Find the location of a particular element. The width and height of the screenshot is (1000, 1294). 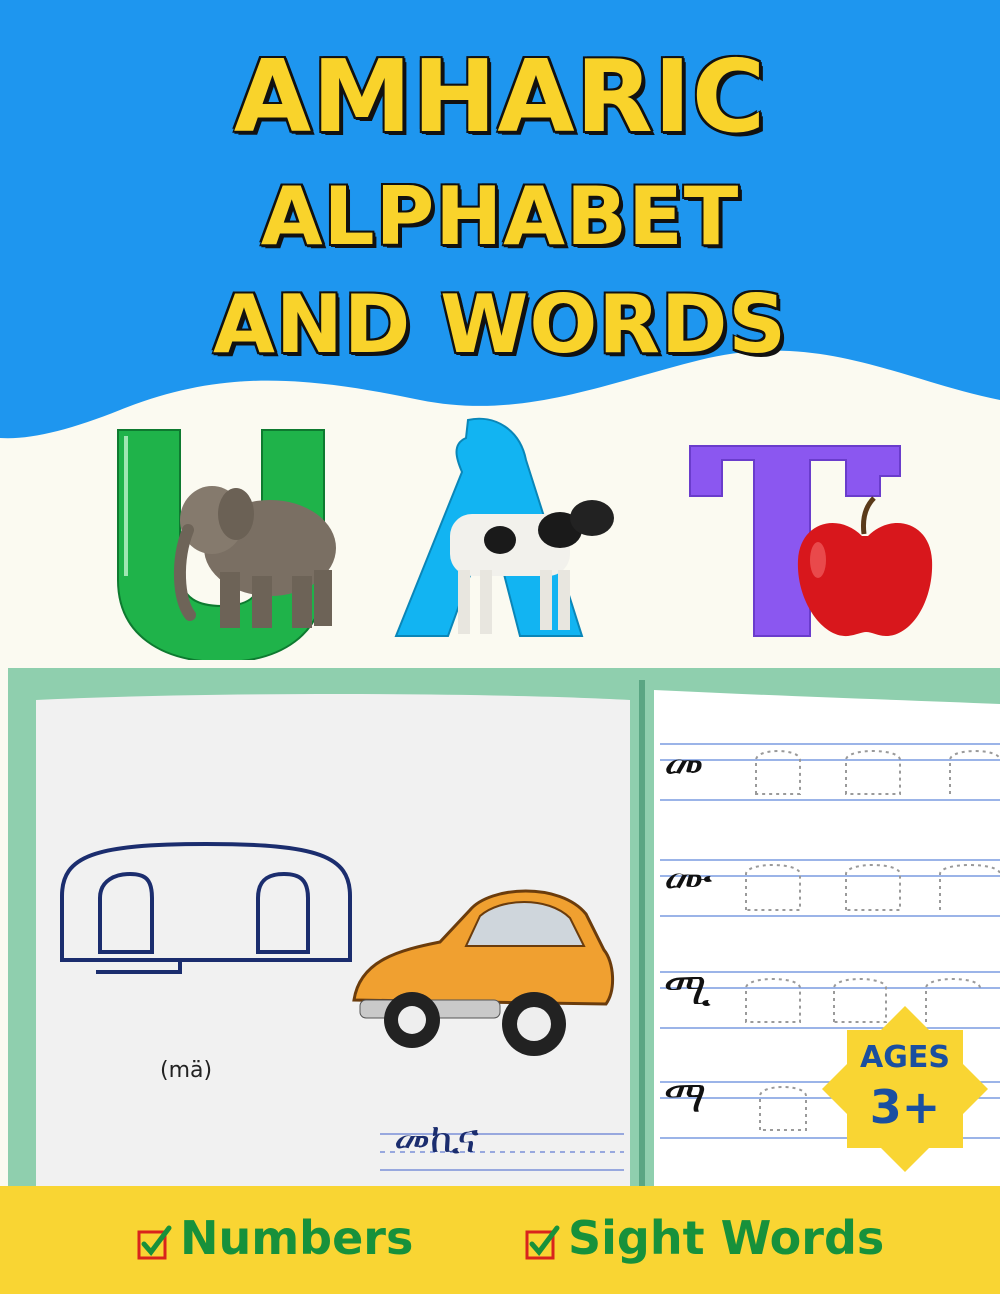

title-line-1: AMHARIC is located at coordinates (500, 96).